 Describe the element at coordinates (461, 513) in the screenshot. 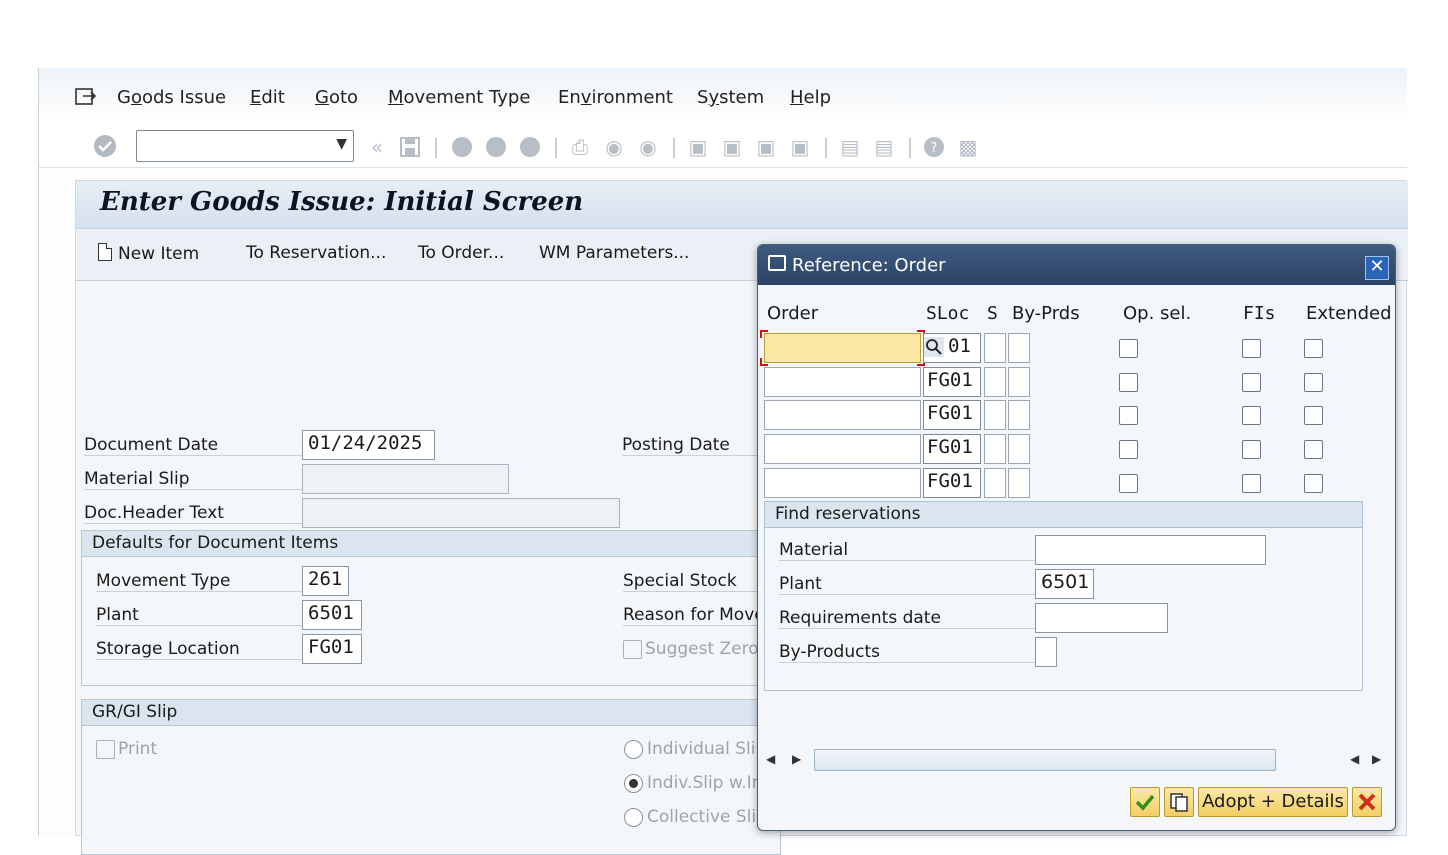

I see `doc-header-text-field` at that location.